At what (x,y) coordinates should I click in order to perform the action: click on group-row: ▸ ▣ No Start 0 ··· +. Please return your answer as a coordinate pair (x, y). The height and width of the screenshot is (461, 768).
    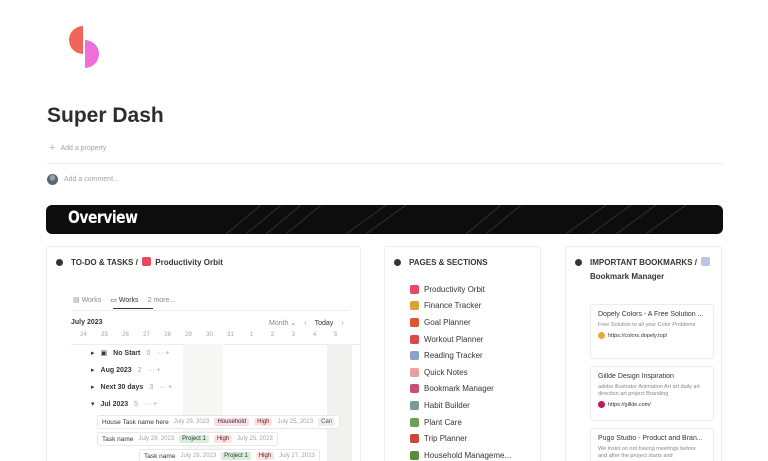
    Looking at the image, I should click on (130, 353).